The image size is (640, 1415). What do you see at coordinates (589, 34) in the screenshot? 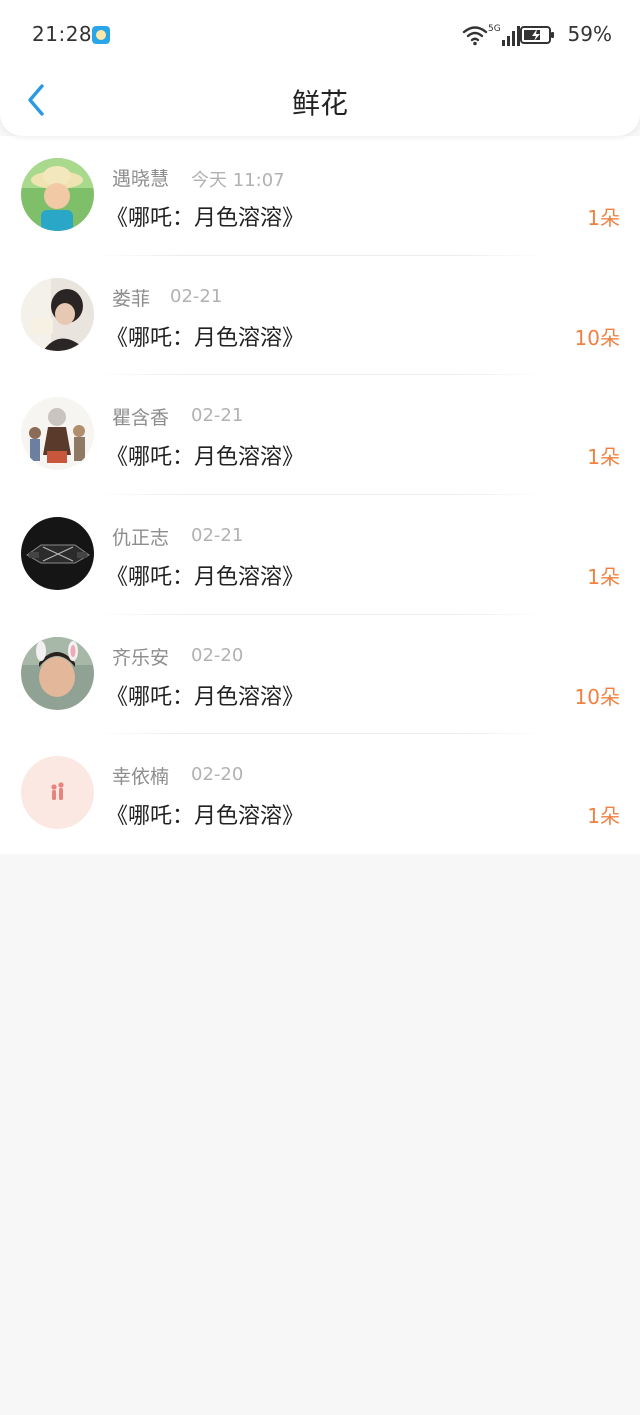
I see `battery-percentage: 59%` at bounding box center [589, 34].